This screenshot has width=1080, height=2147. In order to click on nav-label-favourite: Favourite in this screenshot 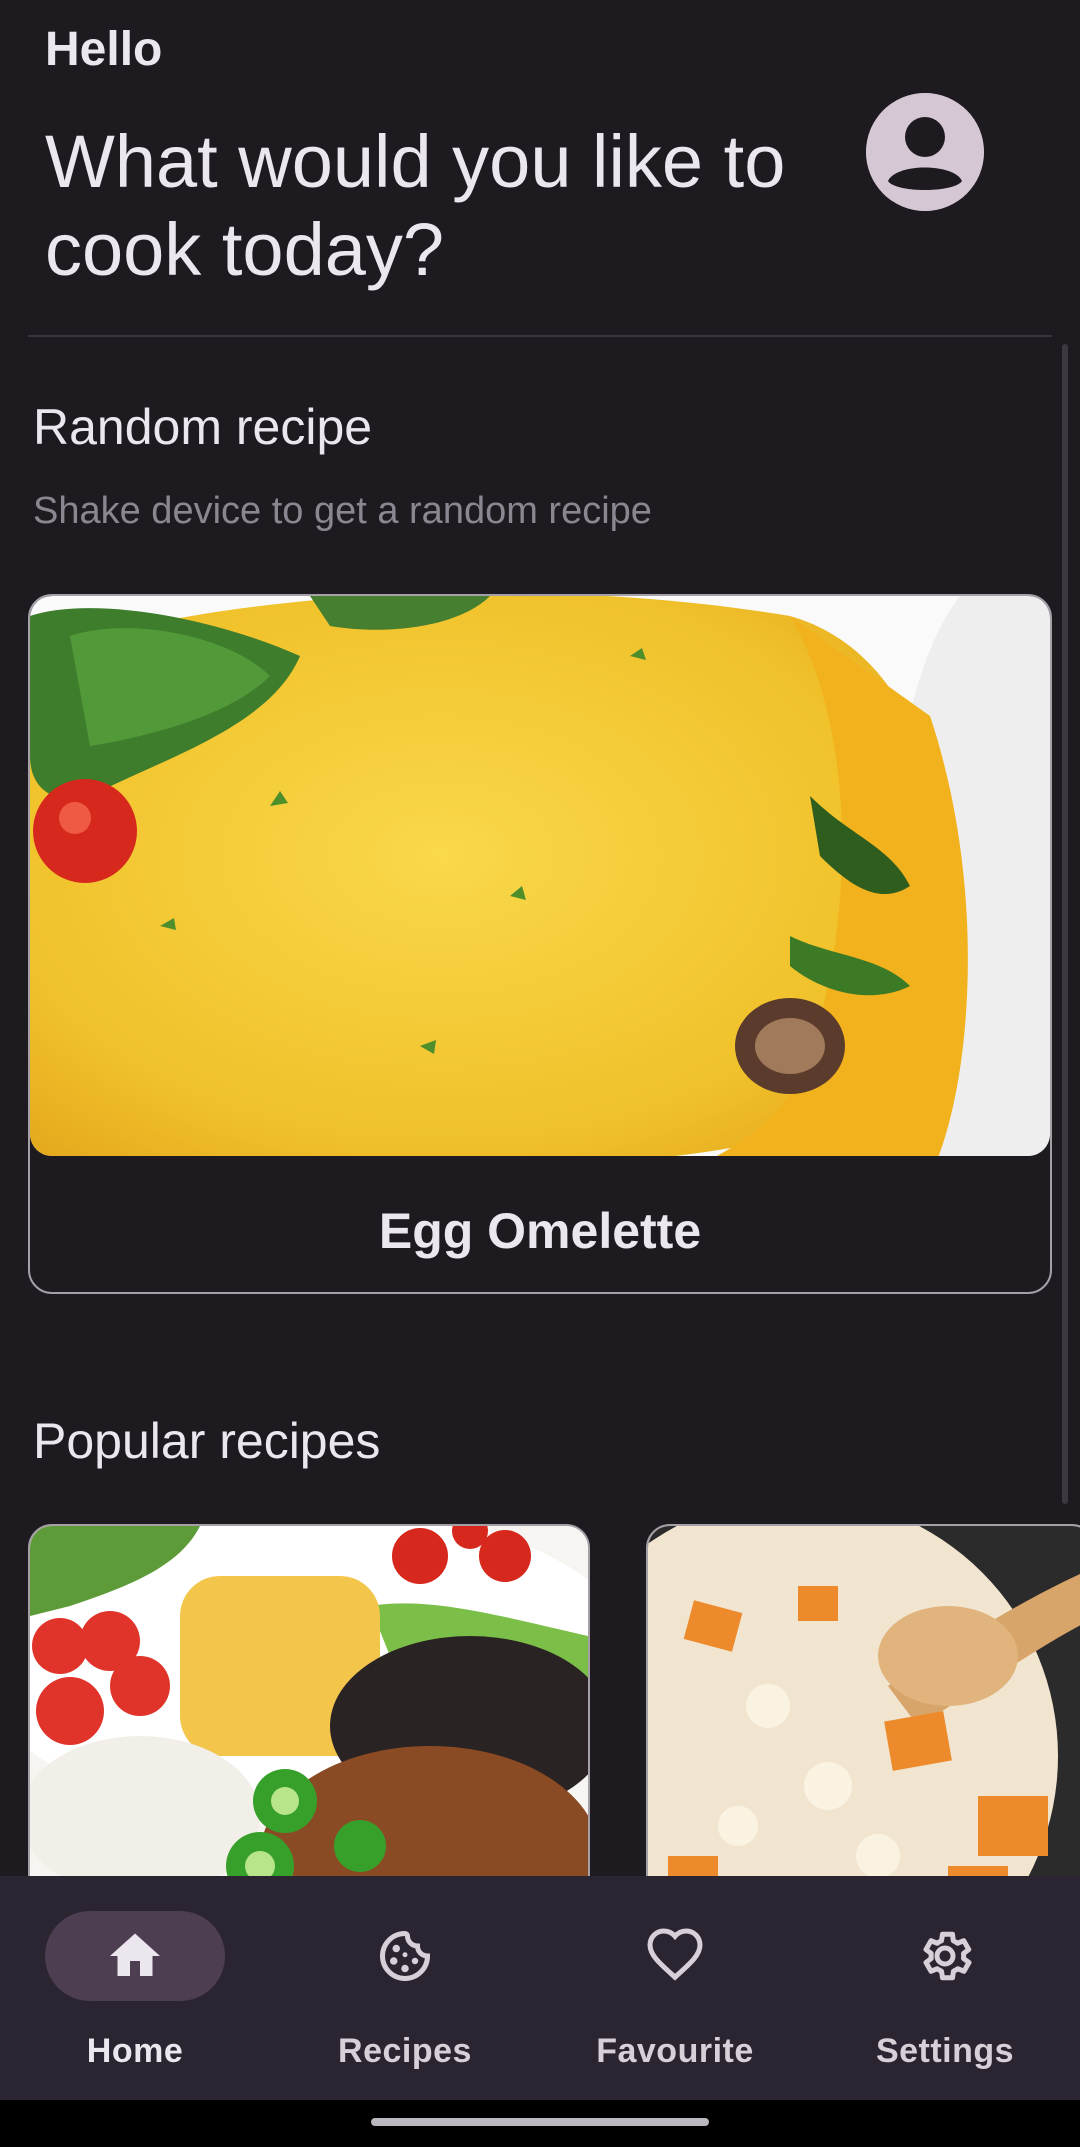, I will do `click(675, 2051)`.